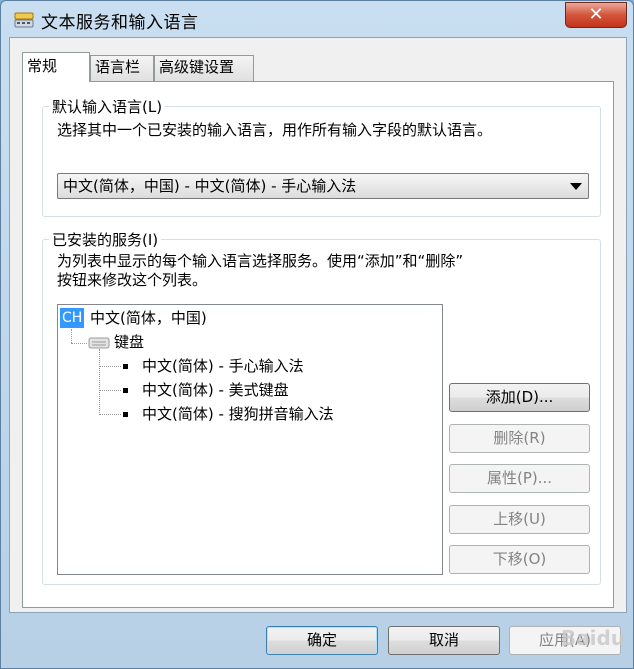  What do you see at coordinates (107, 106) in the screenshot?
I see `group-title: 默认输入语言(L)` at bounding box center [107, 106].